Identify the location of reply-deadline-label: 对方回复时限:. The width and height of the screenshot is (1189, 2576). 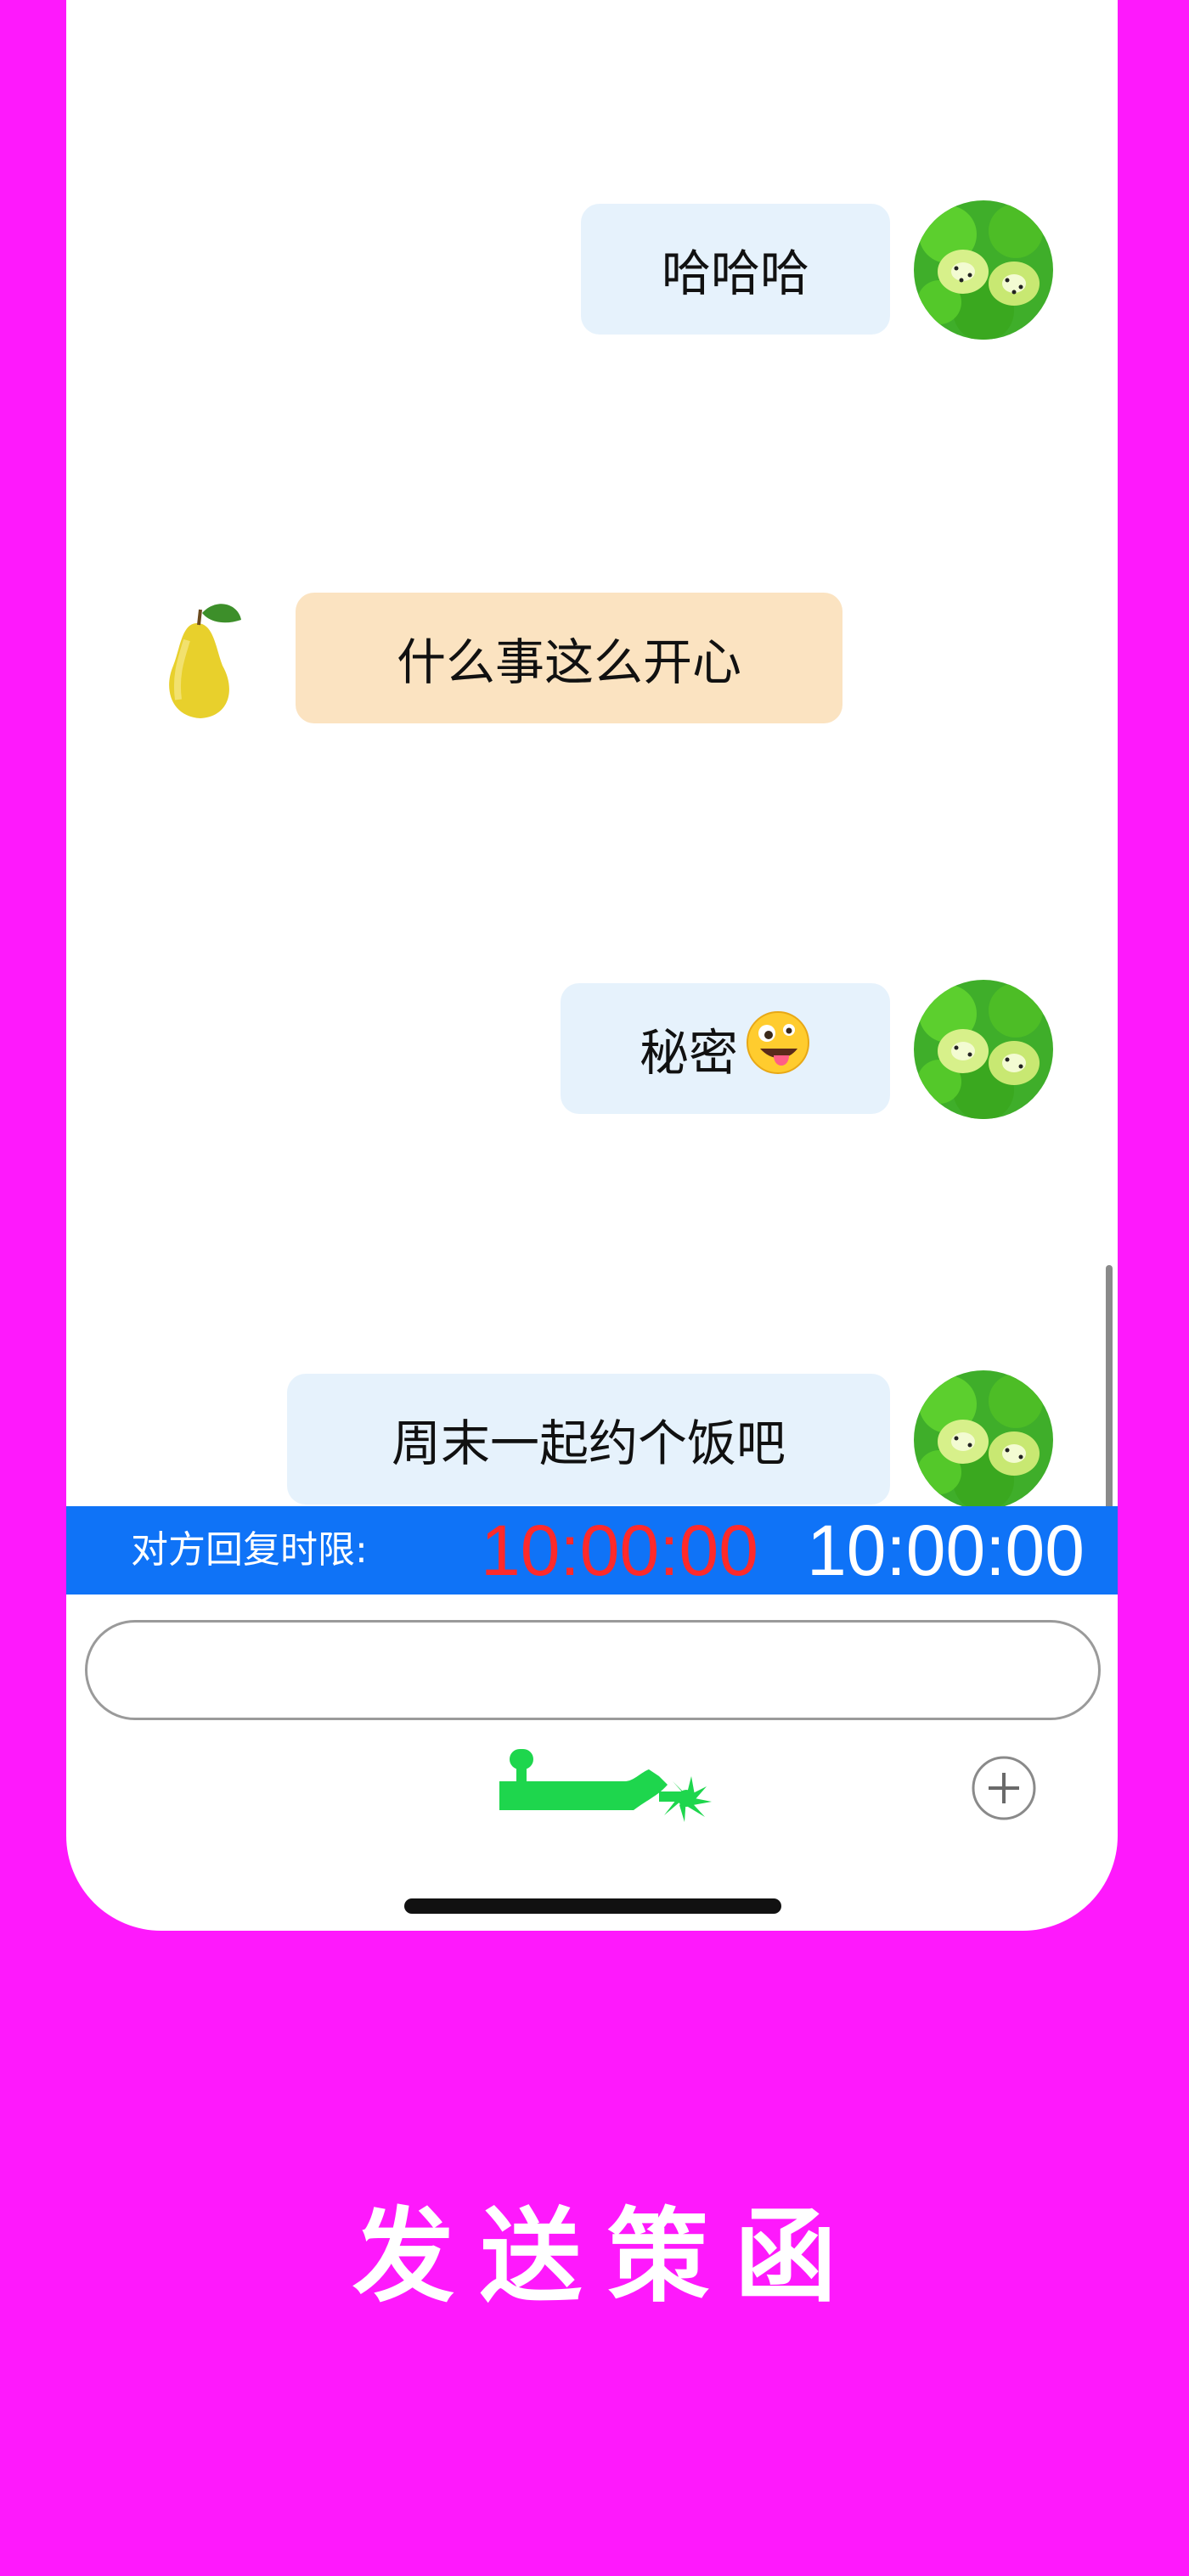
(249, 1550).